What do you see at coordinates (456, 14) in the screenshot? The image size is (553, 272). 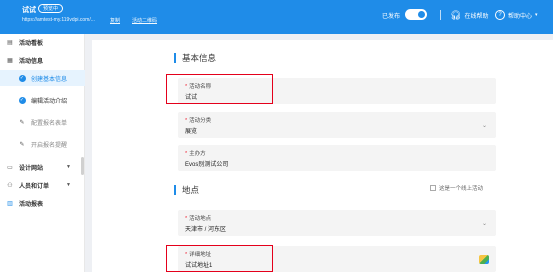 I see `headset-icon: 🎧︎` at bounding box center [456, 14].